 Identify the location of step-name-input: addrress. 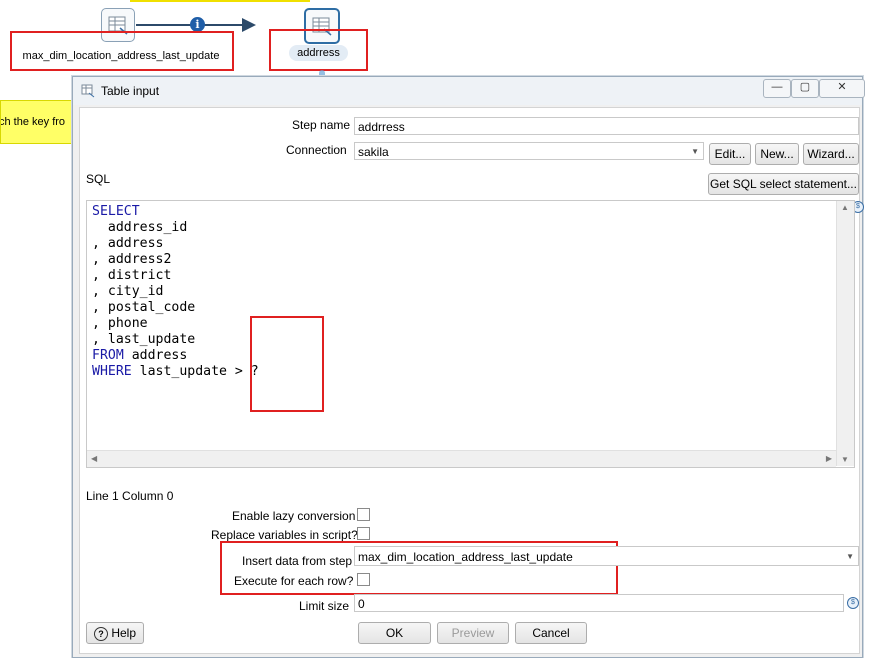
(606, 126).